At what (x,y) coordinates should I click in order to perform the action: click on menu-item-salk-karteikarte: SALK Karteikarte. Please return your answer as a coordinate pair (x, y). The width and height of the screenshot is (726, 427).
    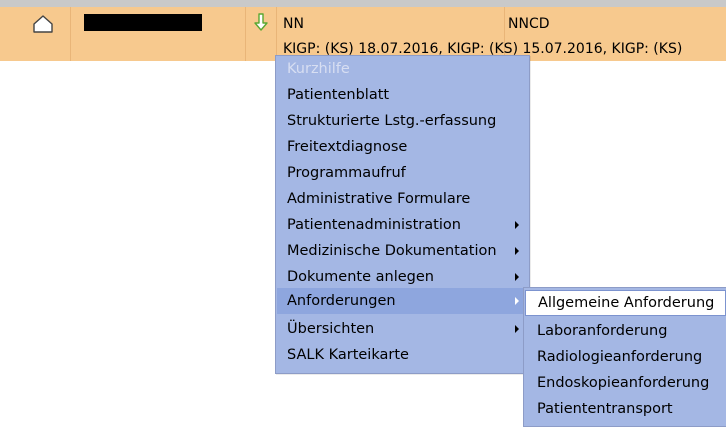
    Looking at the image, I should click on (402, 355).